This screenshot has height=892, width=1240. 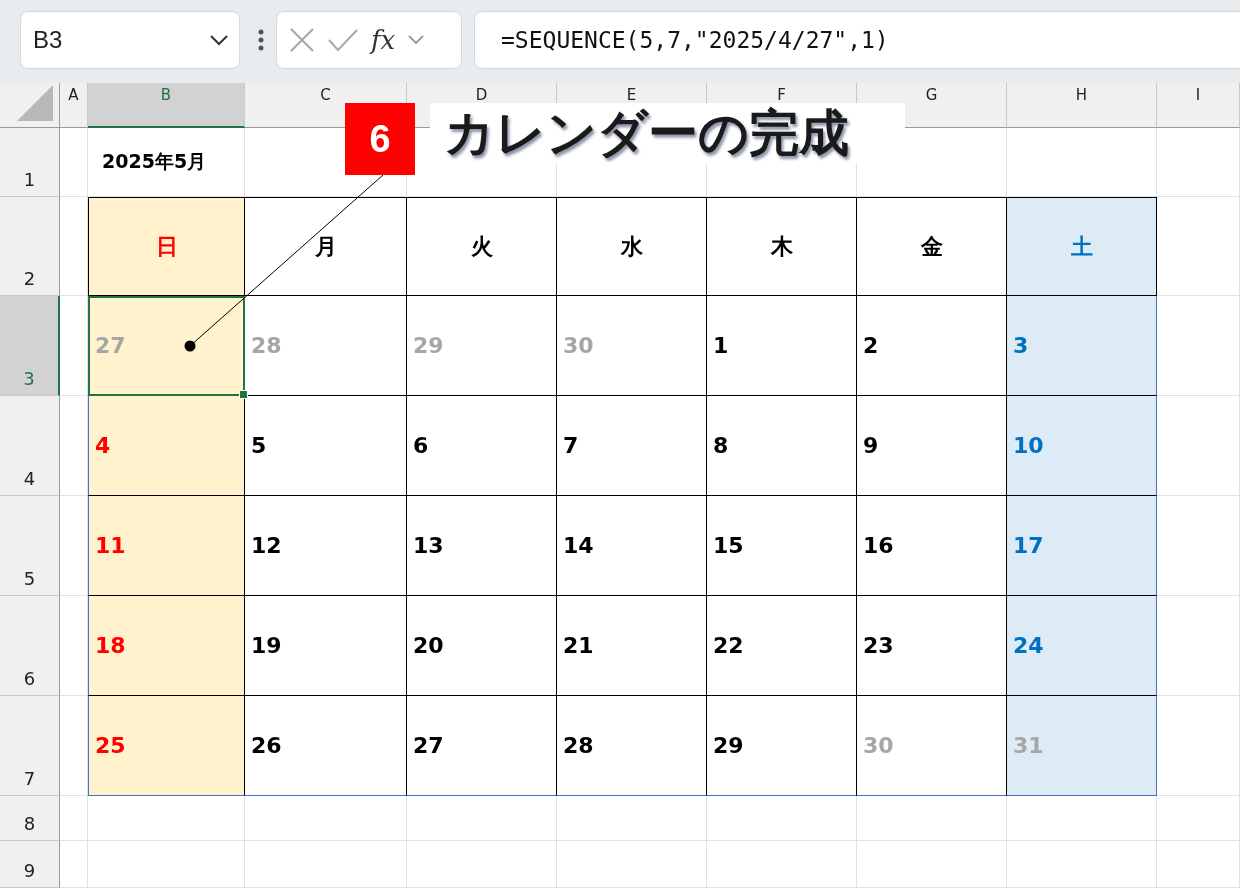 What do you see at coordinates (482, 246) in the screenshot?
I see `weekday-header: 火` at bounding box center [482, 246].